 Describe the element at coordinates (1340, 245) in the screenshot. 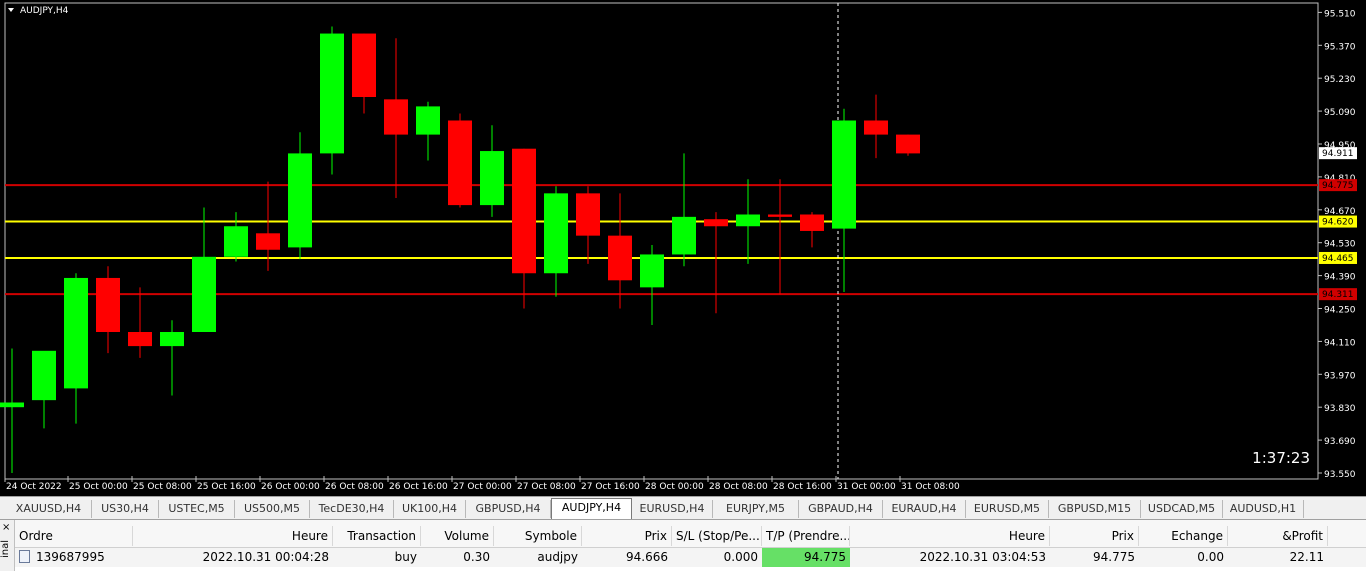

I see `price-tick-label: 94.530` at that location.